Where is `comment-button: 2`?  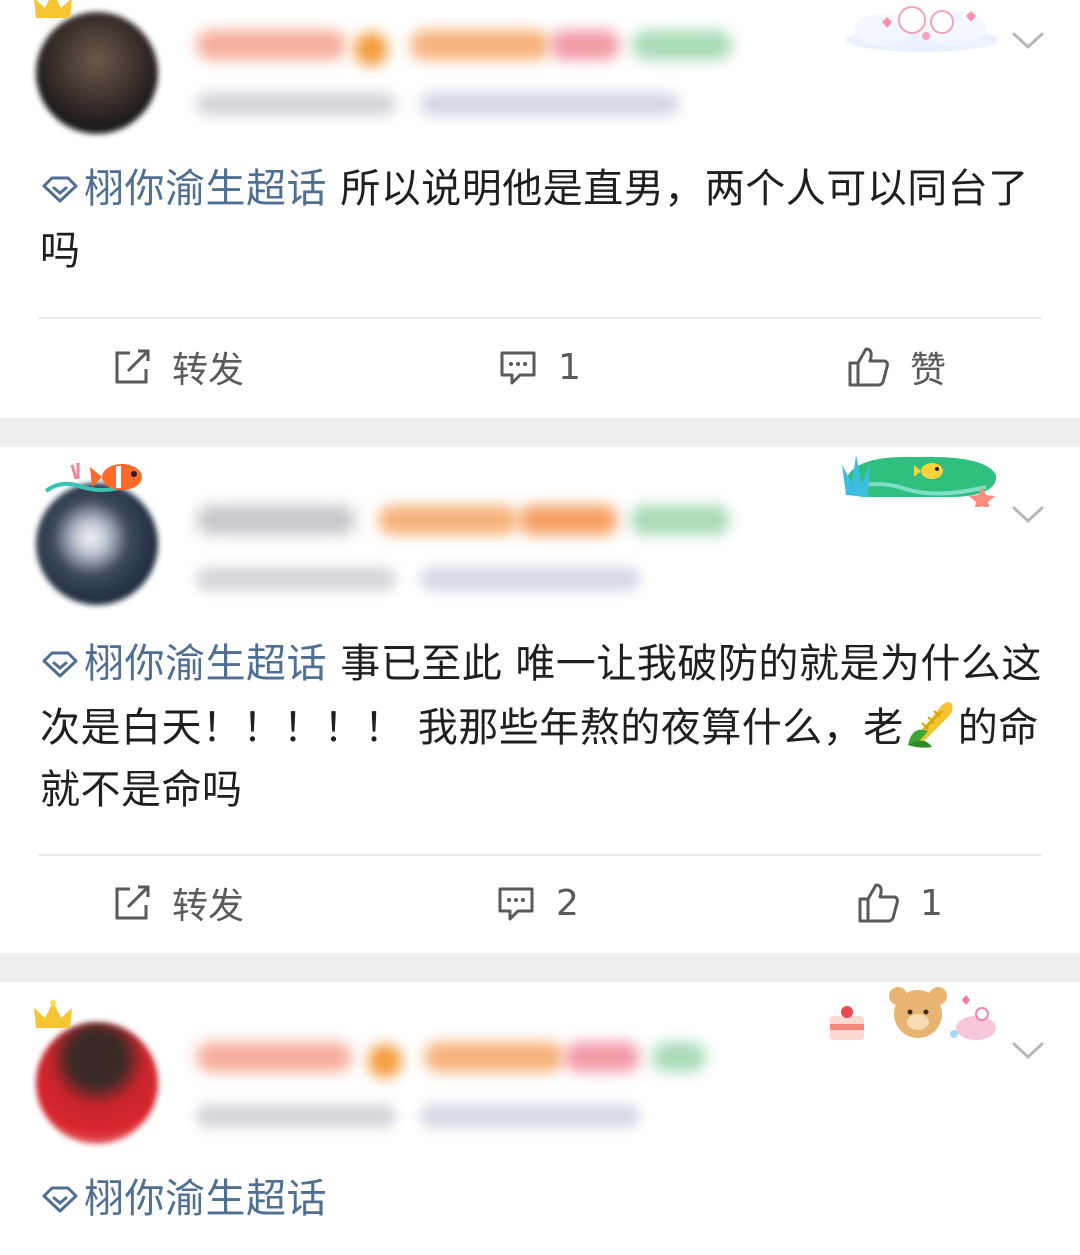
comment-button: 2 is located at coordinates (537, 903).